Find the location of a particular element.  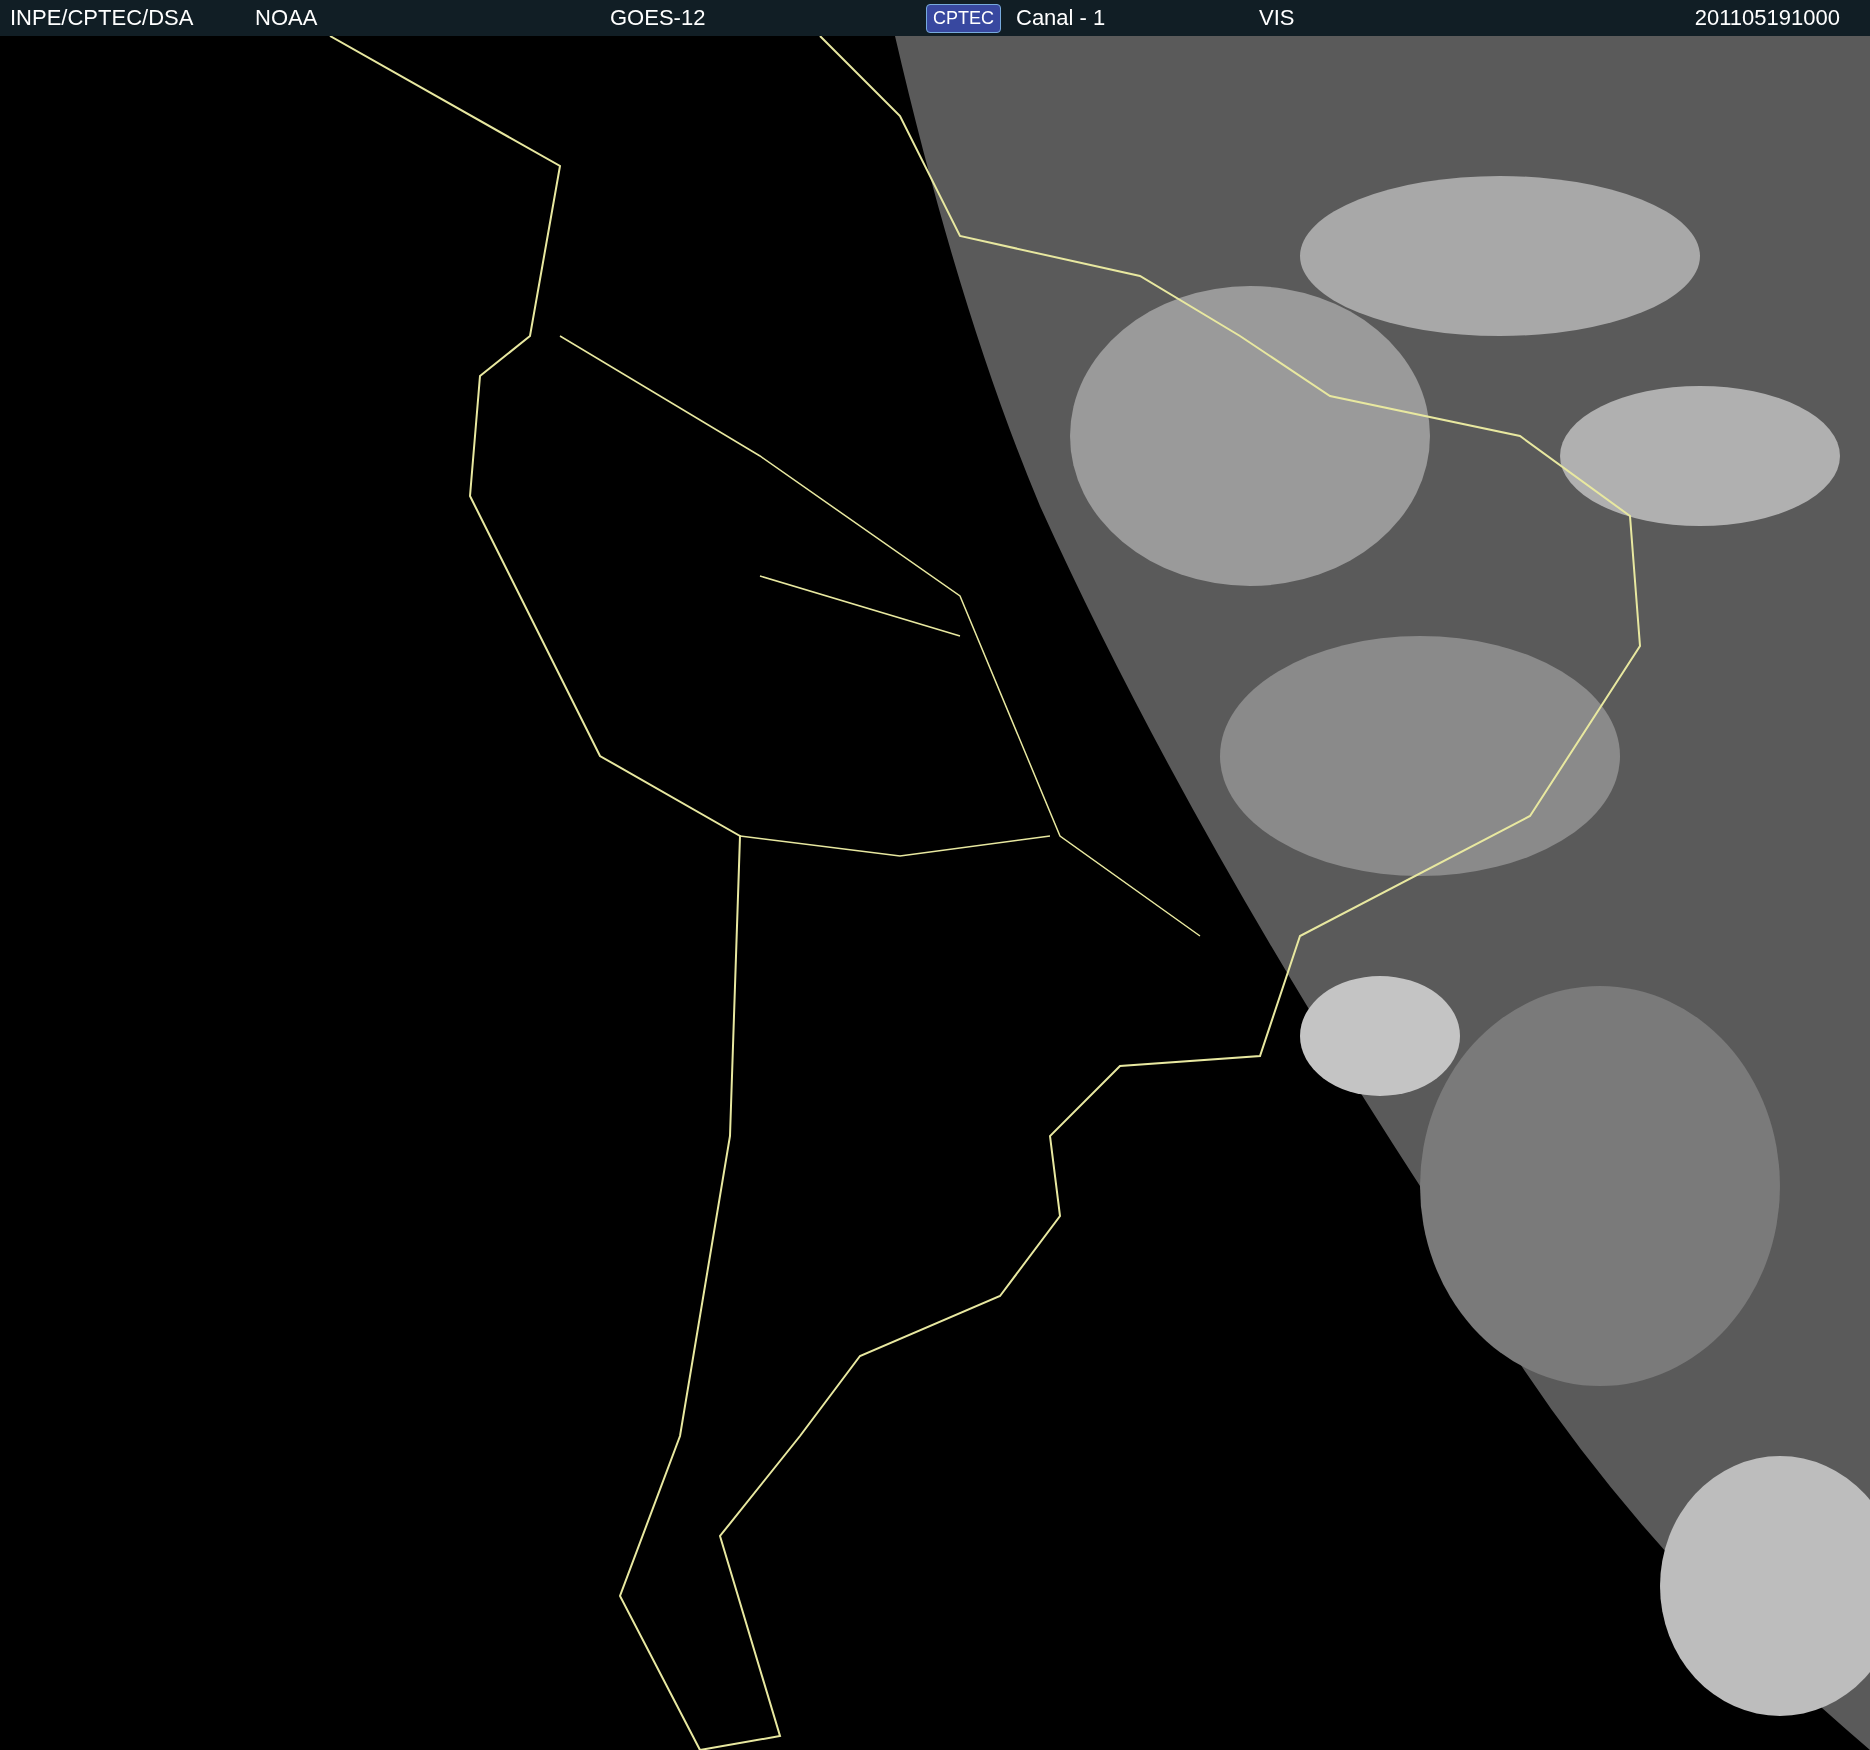

agency-label: NOAA is located at coordinates (286, 18).